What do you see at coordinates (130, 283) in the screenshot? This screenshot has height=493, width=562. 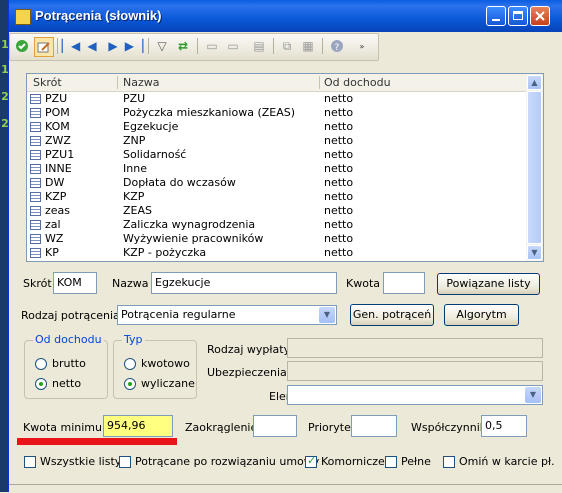 I see `nazwa-label: Nazwa` at bounding box center [130, 283].